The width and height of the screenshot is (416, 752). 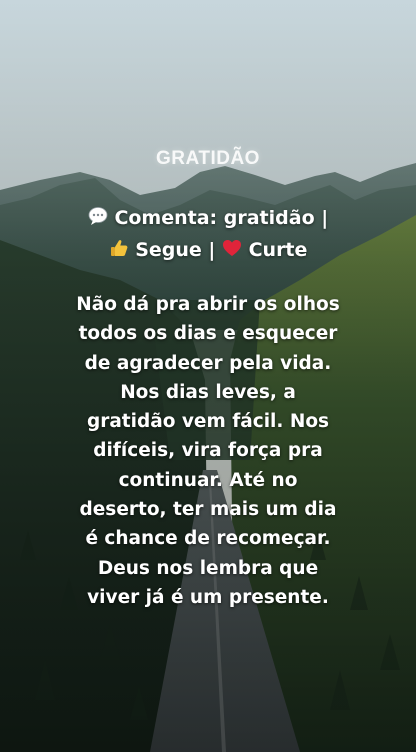 I want to click on call-to-action: Comenta: gratidão | Segue | Curte, so click(x=208, y=235).